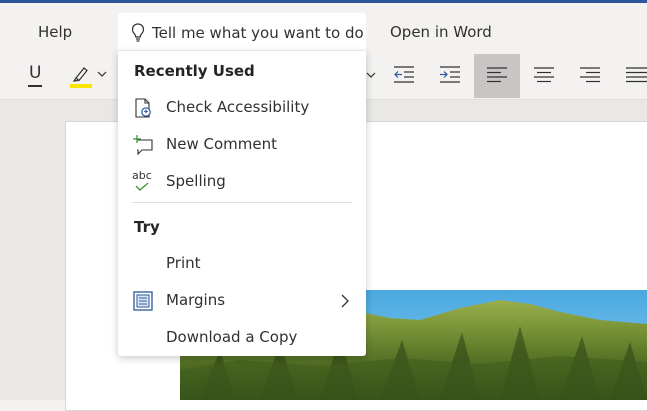  What do you see at coordinates (441, 32) in the screenshot?
I see `menu-open-in-word: Open in Word` at bounding box center [441, 32].